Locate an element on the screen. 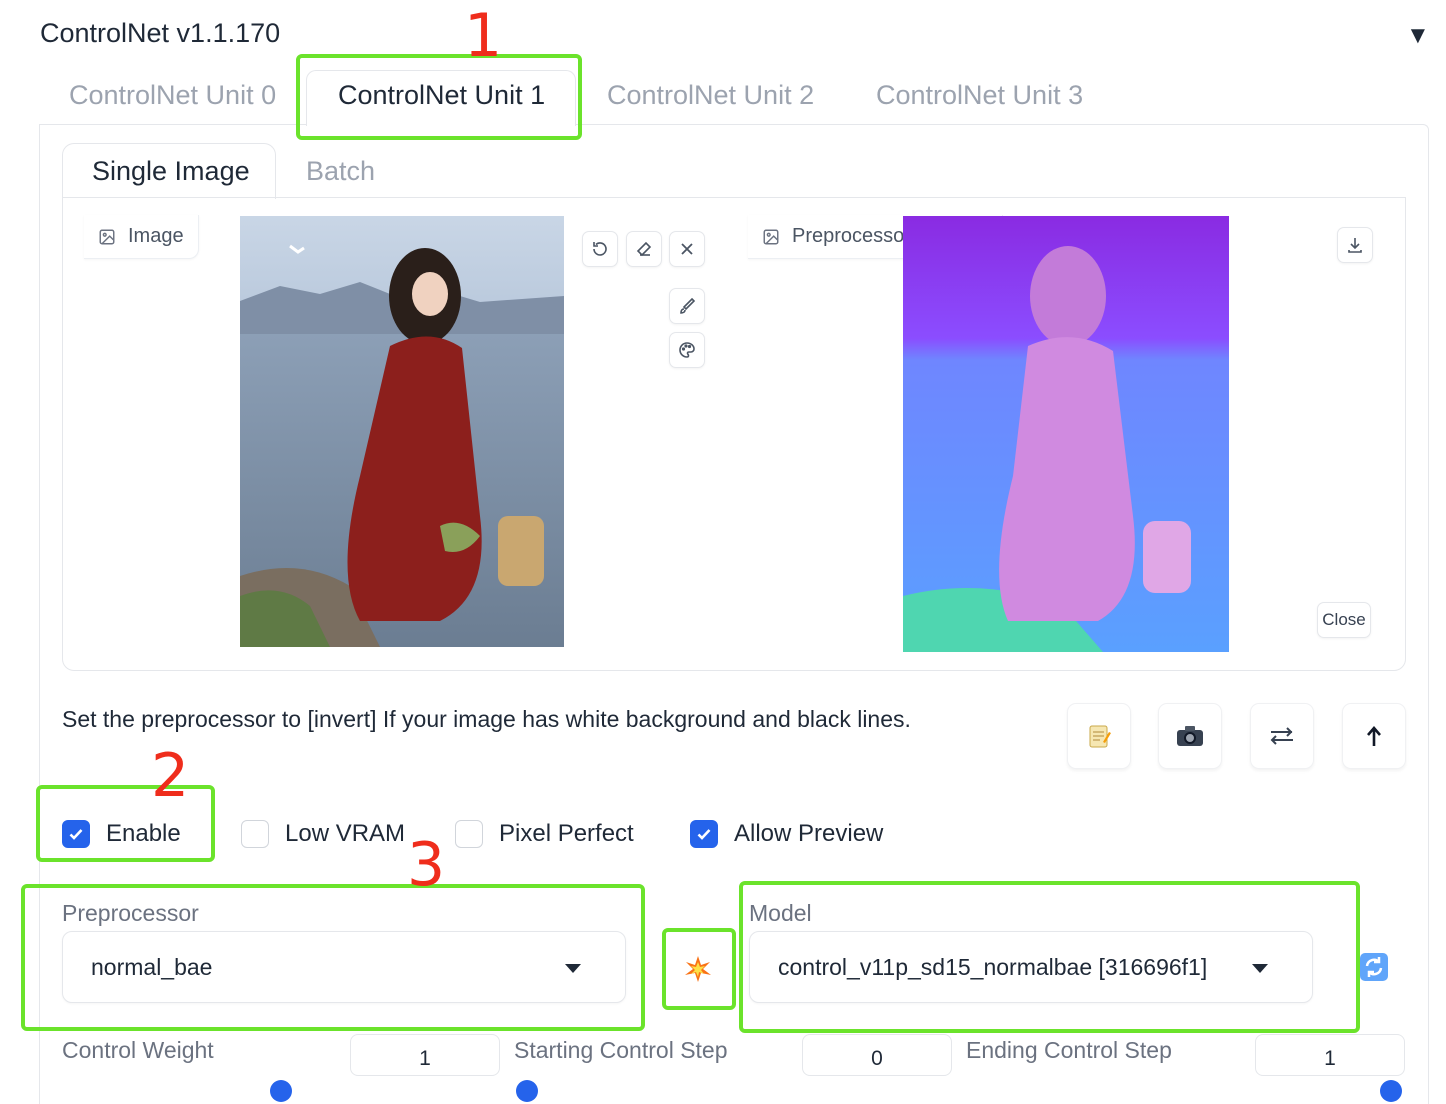 This screenshot has height=1104, width=1446. enable-checkbox: Enable is located at coordinates (121, 834).